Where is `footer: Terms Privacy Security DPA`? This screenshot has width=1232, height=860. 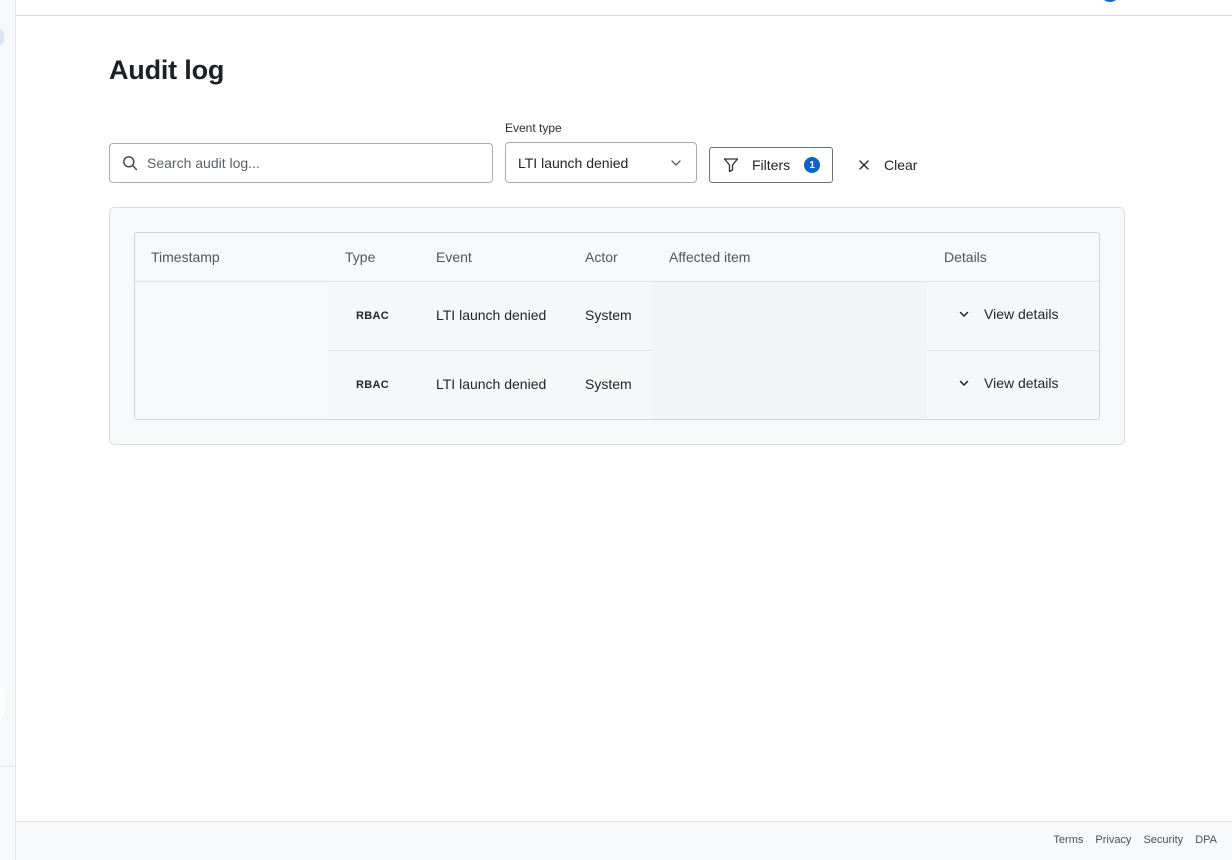 footer: Terms Privacy Security DPA is located at coordinates (624, 840).